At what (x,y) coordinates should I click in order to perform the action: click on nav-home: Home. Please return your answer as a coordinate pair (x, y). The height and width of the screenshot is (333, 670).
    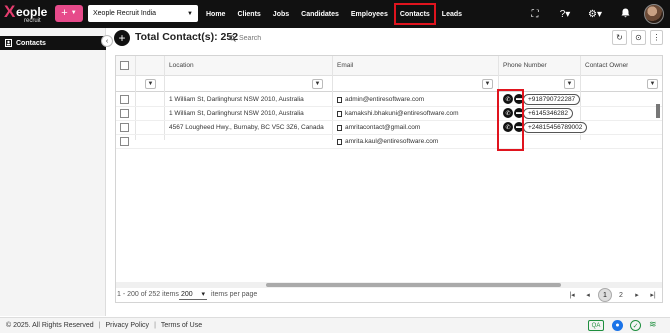
    Looking at the image, I should click on (215, 14).